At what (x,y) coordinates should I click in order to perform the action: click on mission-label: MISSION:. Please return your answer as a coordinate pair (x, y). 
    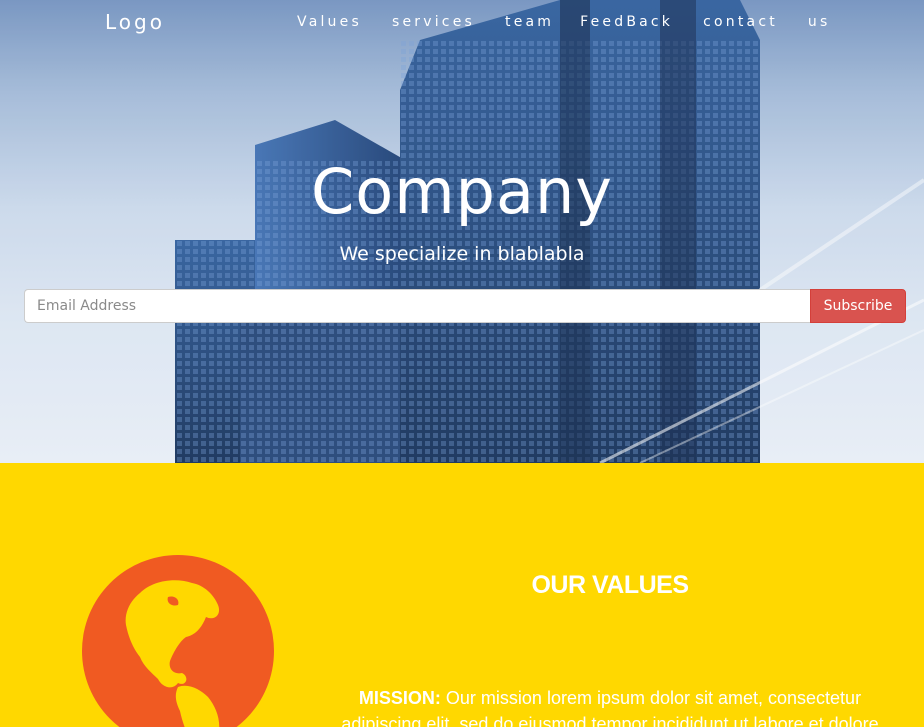
    Looking at the image, I should click on (399, 698).